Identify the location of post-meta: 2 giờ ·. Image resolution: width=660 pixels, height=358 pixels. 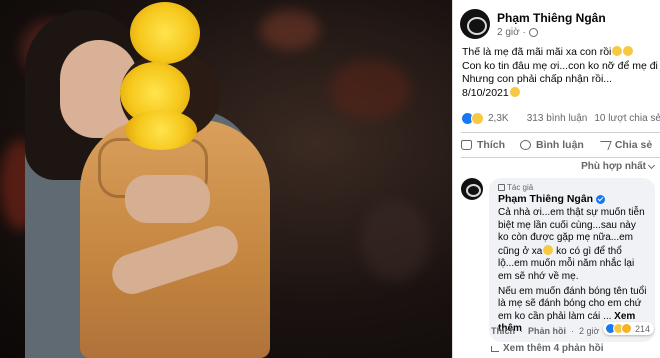
(551, 32).